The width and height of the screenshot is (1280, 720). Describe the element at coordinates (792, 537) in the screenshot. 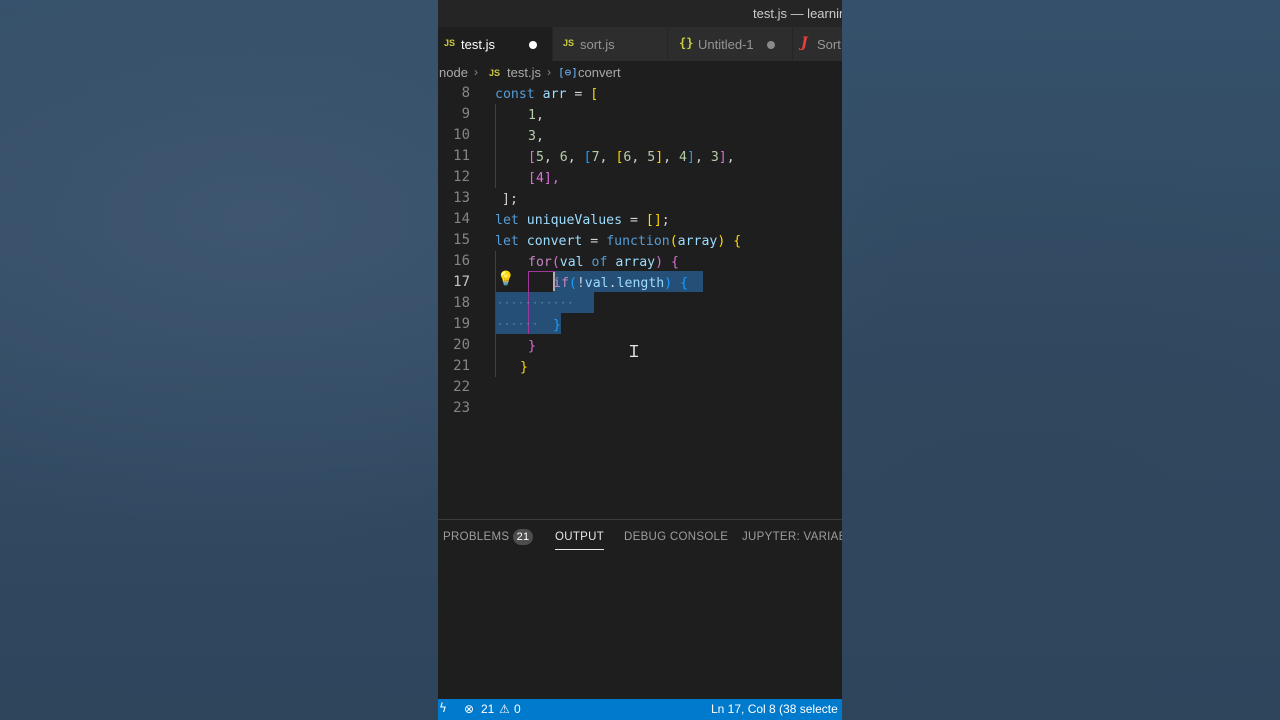

I see `tab-jupyter-variables: JUPYTER: VARIABL` at that location.